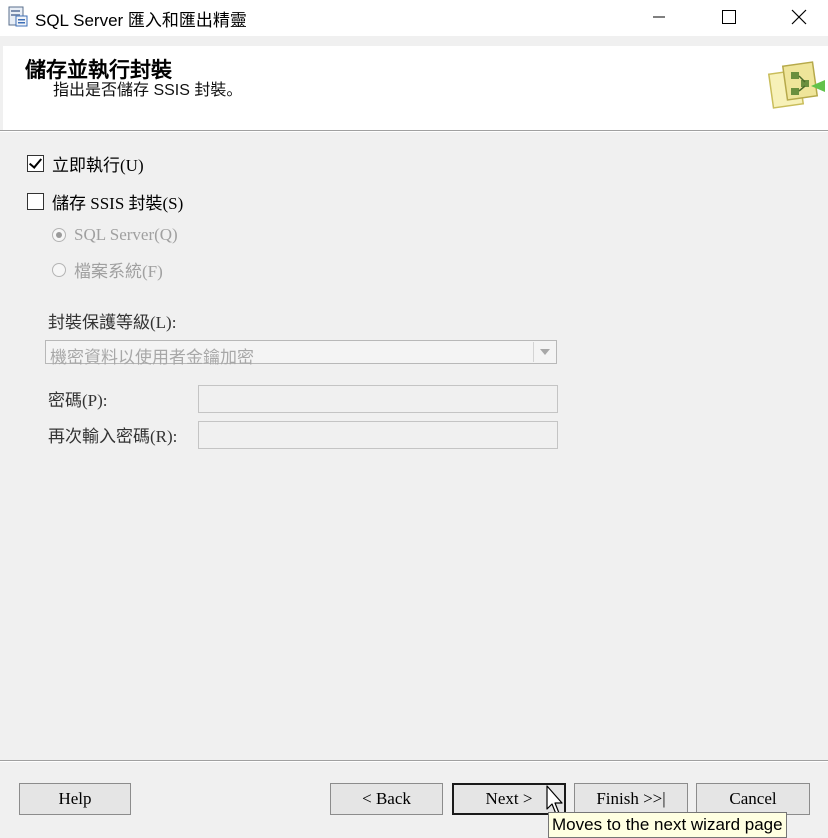  What do you see at coordinates (35, 201) in the screenshot?
I see `save-ssis-checkbox` at bounding box center [35, 201].